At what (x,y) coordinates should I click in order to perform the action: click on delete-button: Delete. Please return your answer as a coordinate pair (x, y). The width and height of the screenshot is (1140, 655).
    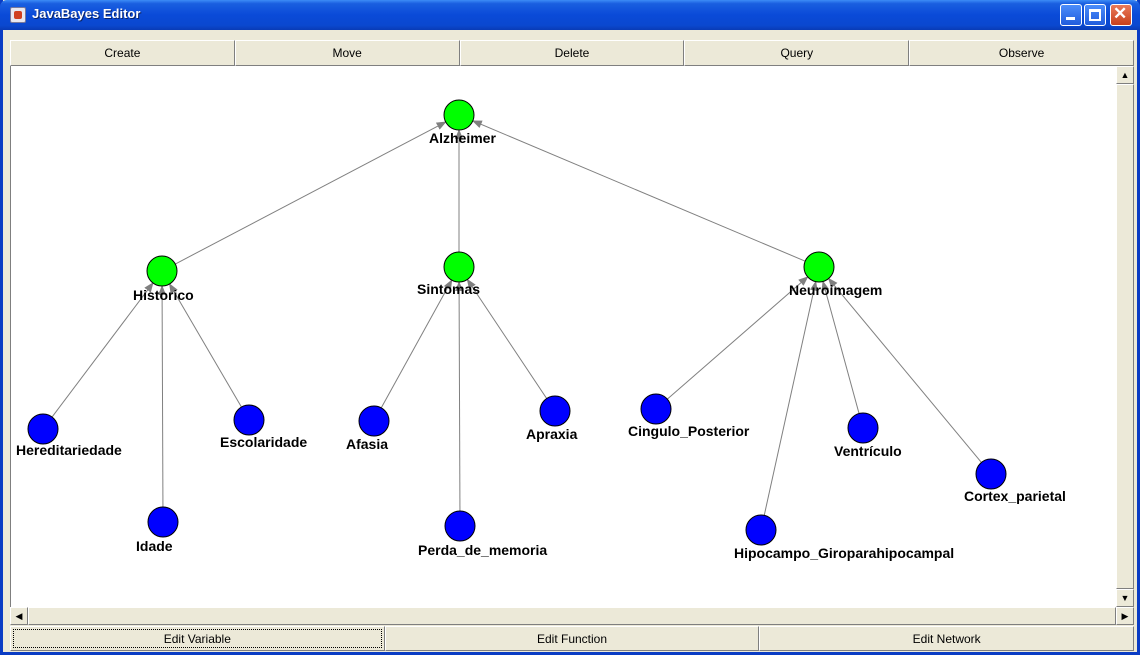
    Looking at the image, I should click on (572, 53).